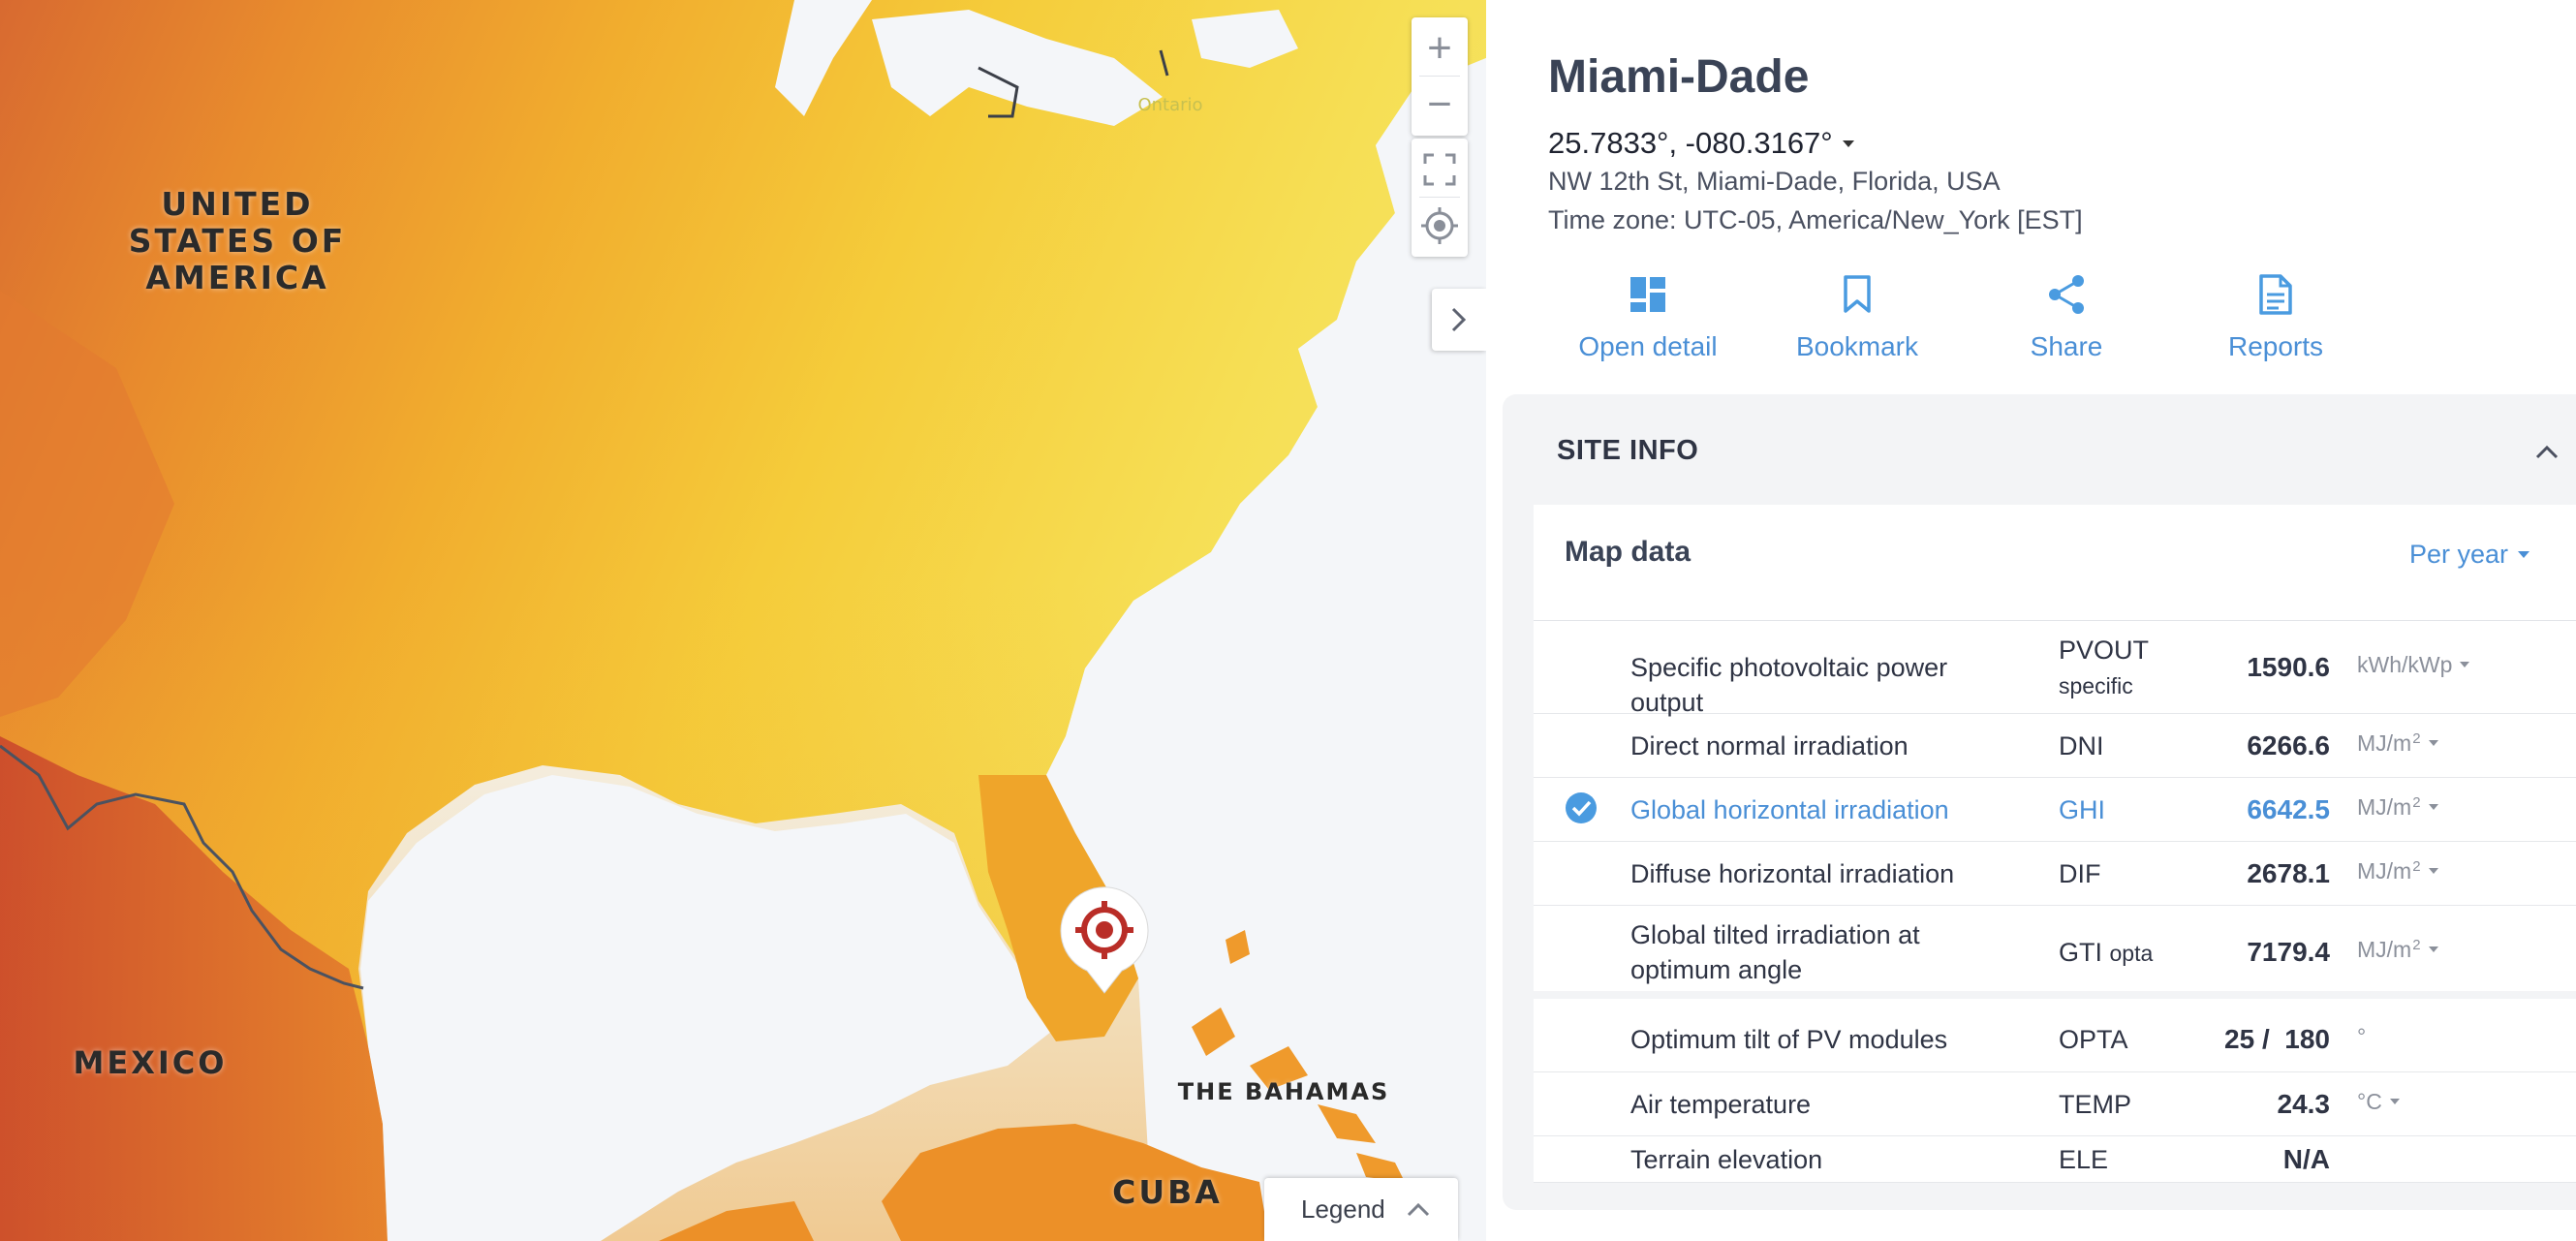 Image resolution: width=2576 pixels, height=1241 pixels. I want to click on check-circle-icon, so click(1581, 807).